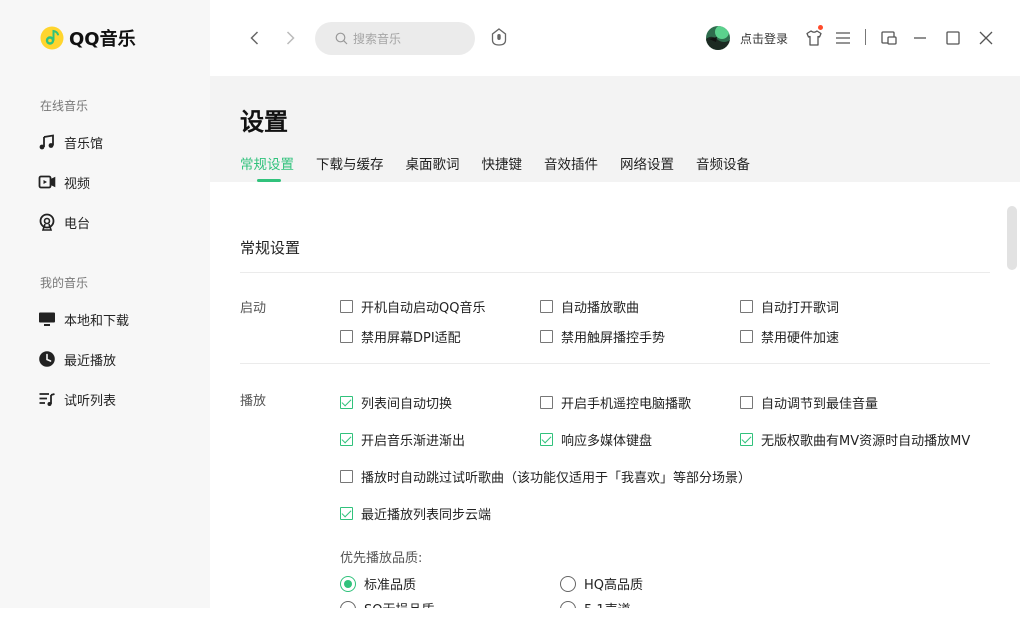  I want to click on radio-standard-quality: 标准品质, so click(378, 583).